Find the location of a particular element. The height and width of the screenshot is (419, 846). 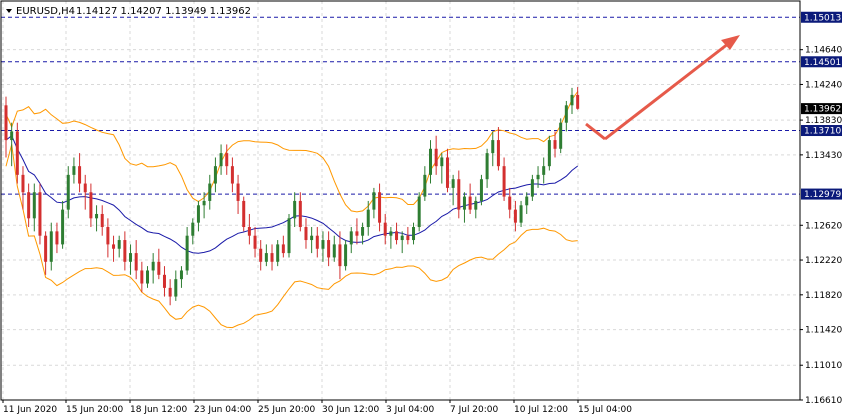

y-tick-label: 1.13830 is located at coordinates (823, 121).